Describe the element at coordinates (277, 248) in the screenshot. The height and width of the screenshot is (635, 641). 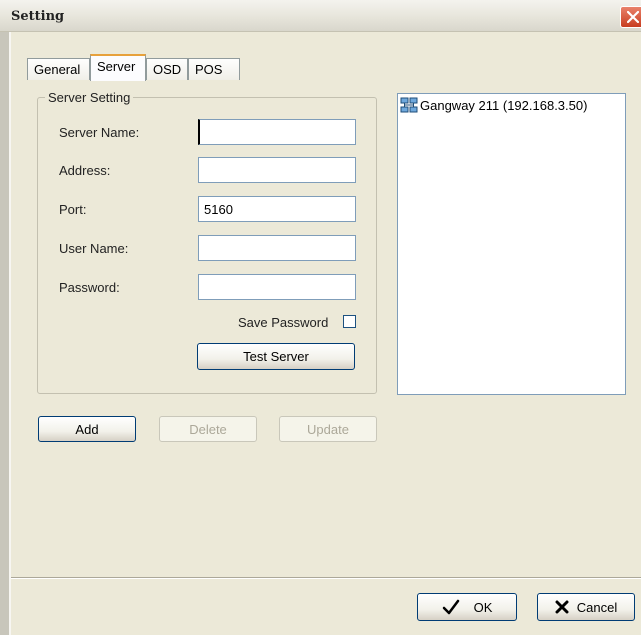
I see `user-name-input` at that location.